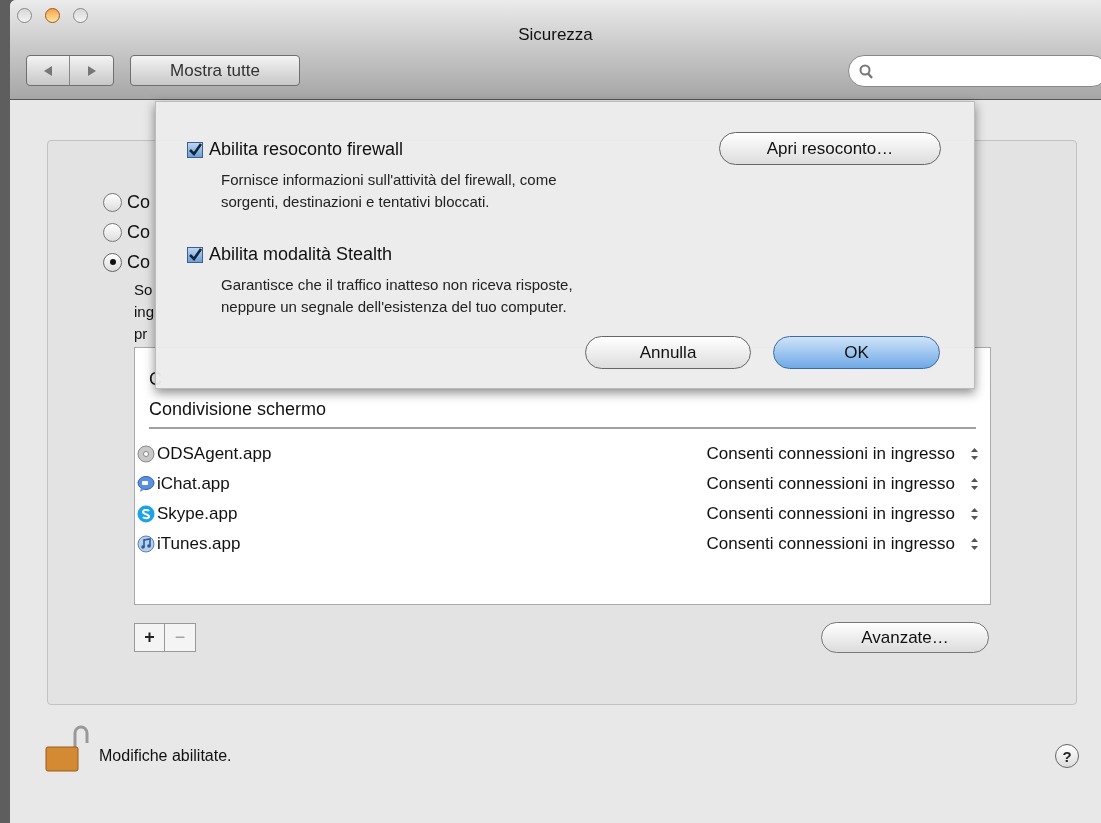  What do you see at coordinates (214, 454) in the screenshot?
I see `app-name: ODSAgent.app` at bounding box center [214, 454].